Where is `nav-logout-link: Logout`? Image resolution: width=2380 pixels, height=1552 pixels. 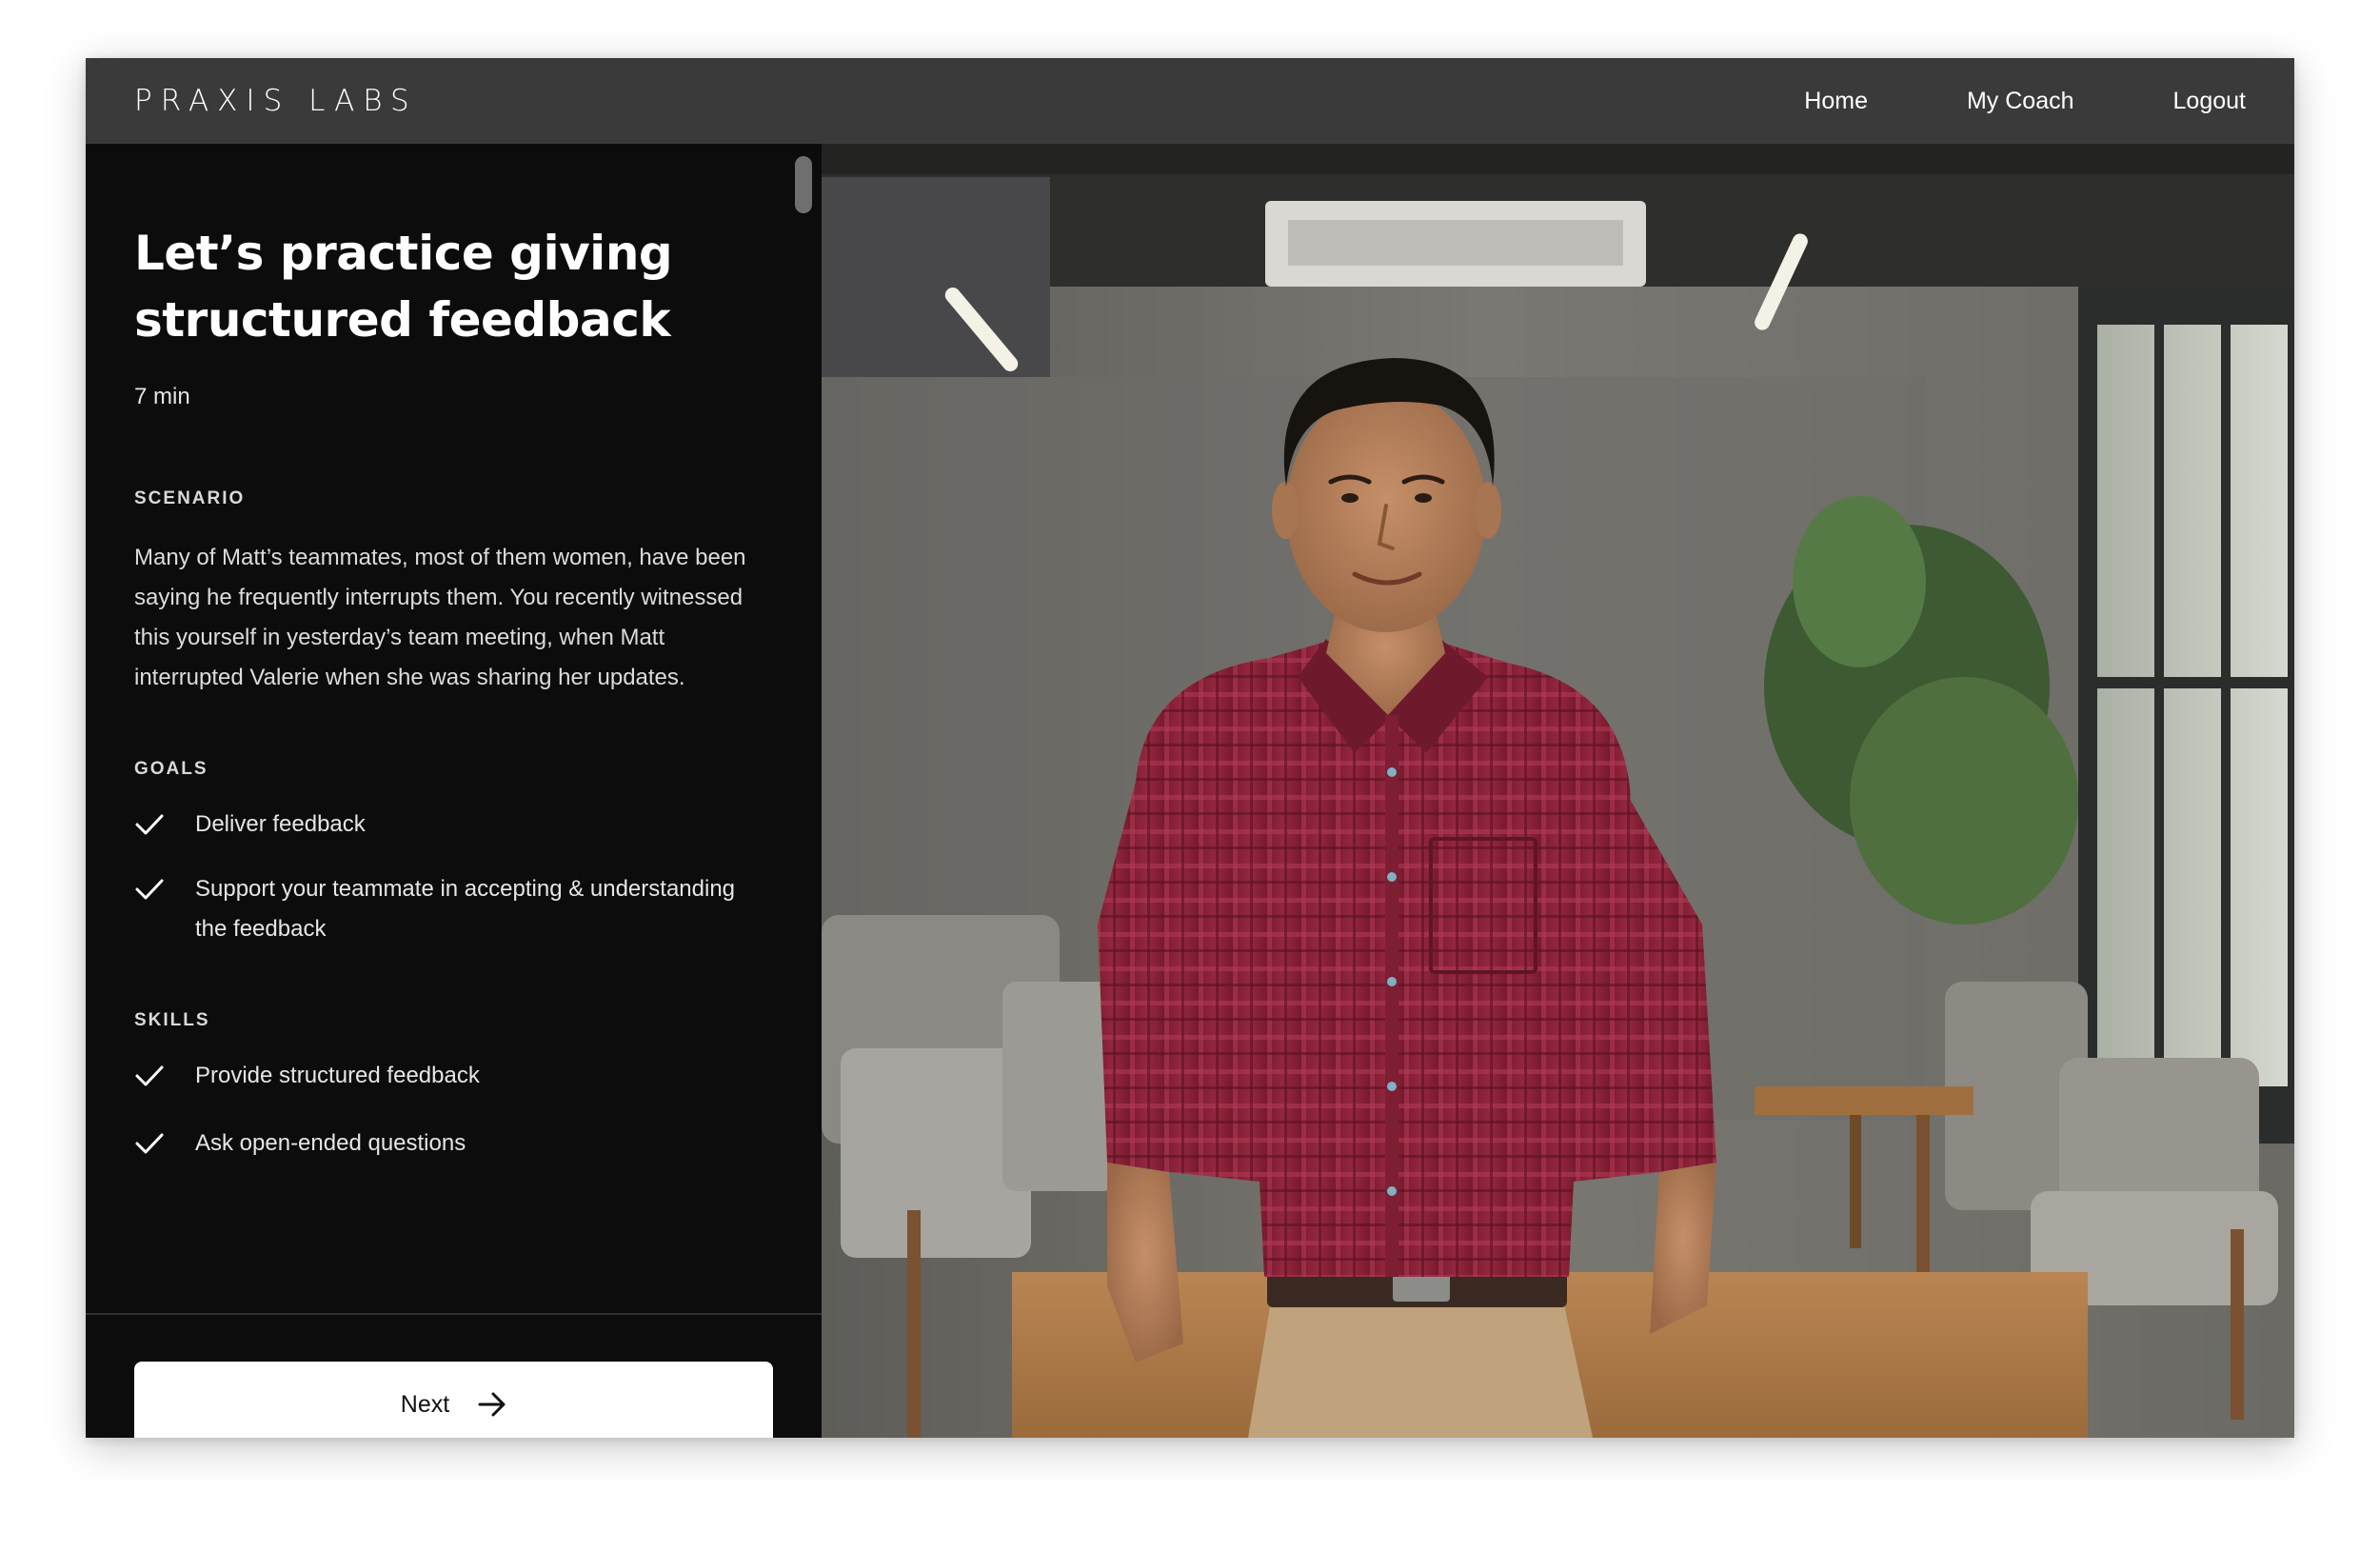 nav-logout-link: Logout is located at coordinates (2209, 101).